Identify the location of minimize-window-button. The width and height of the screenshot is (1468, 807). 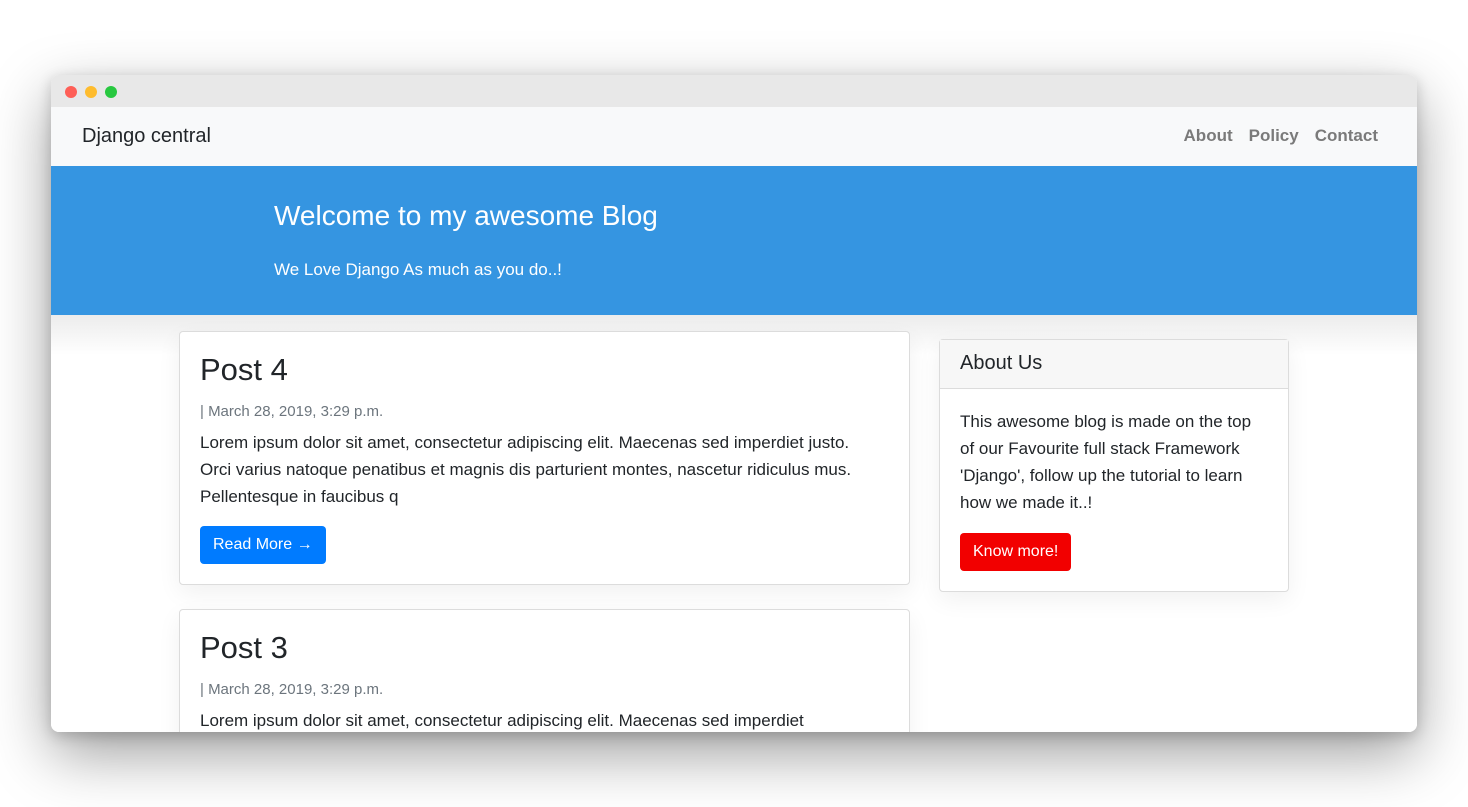
(91, 92).